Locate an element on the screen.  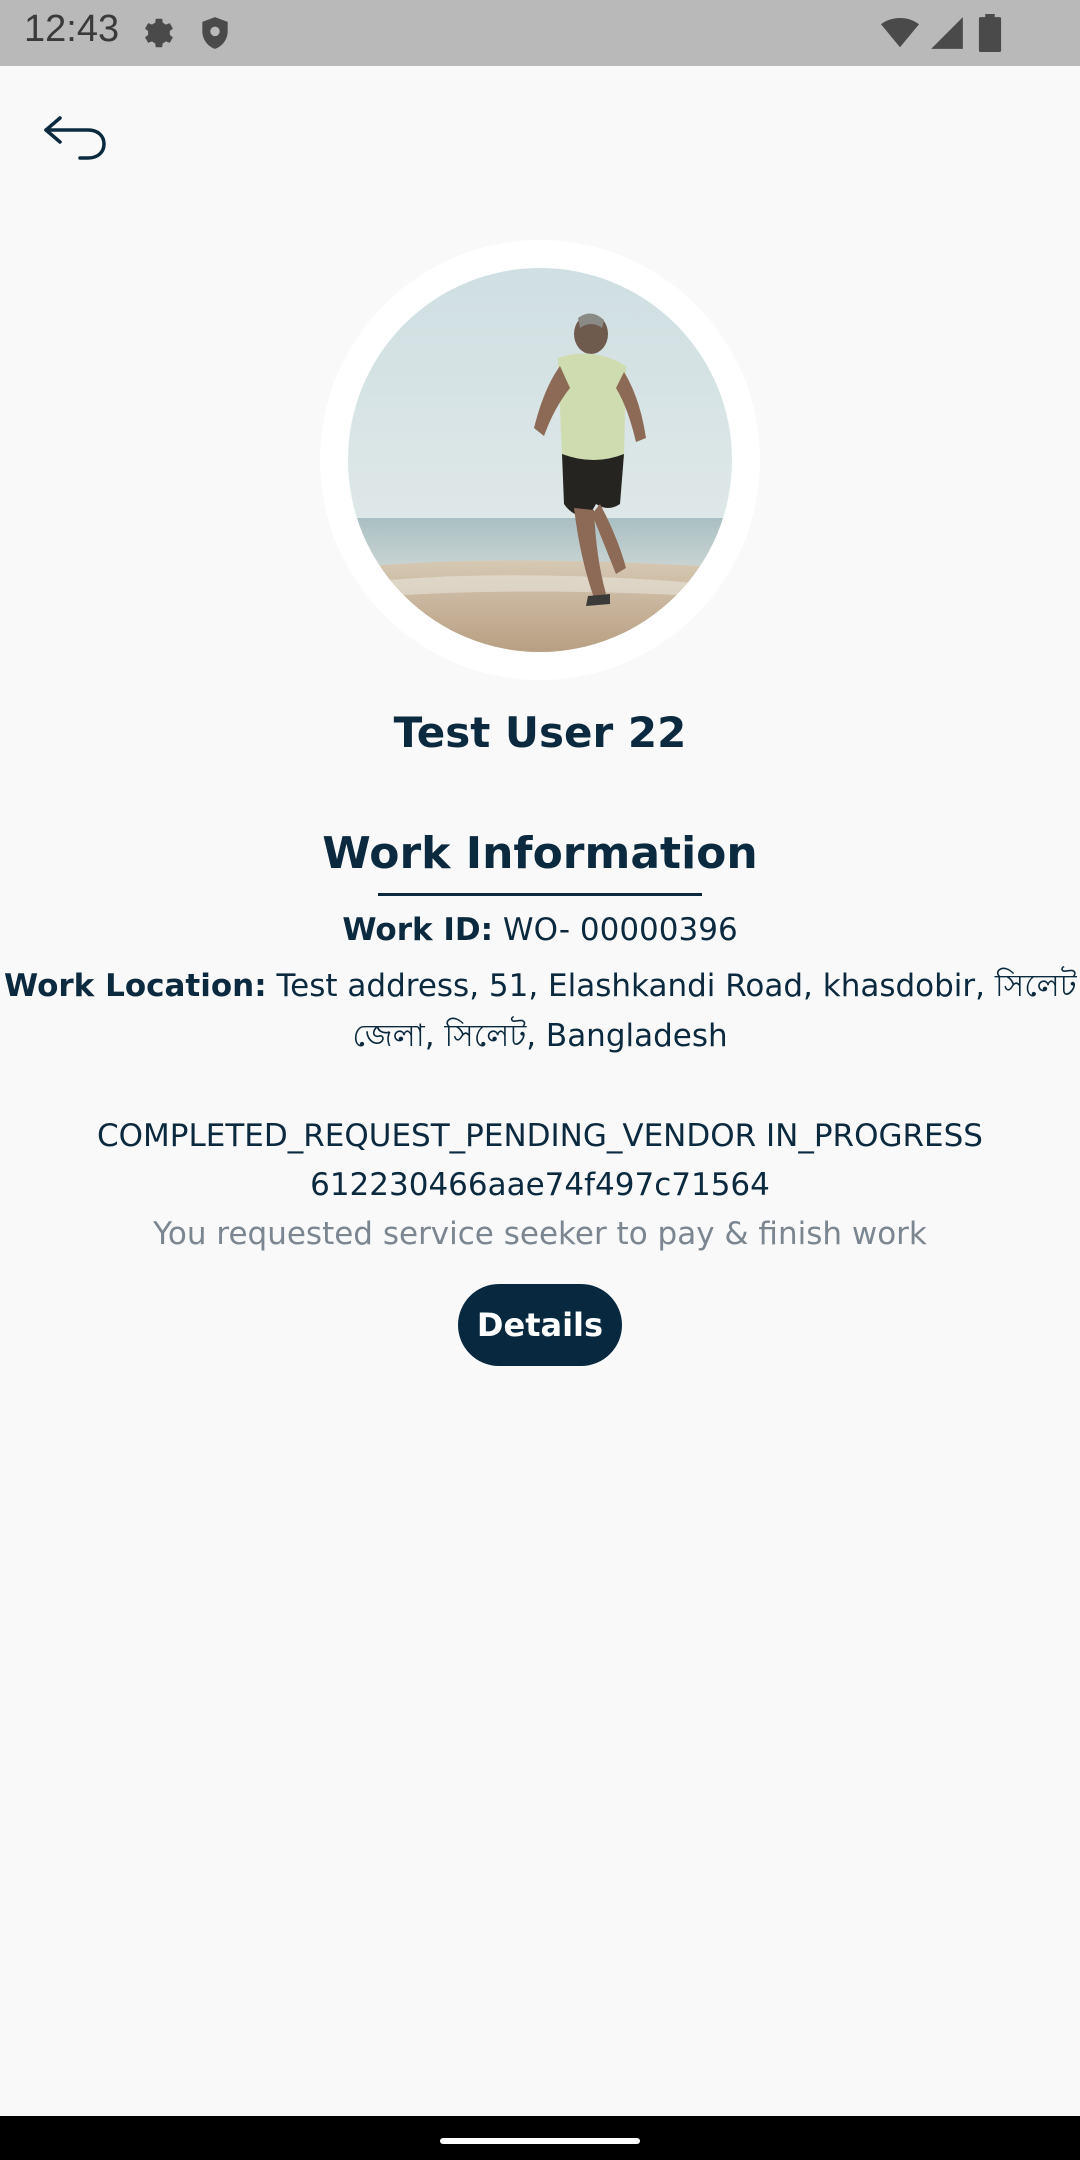
section-title-underline is located at coordinates (540, 894).